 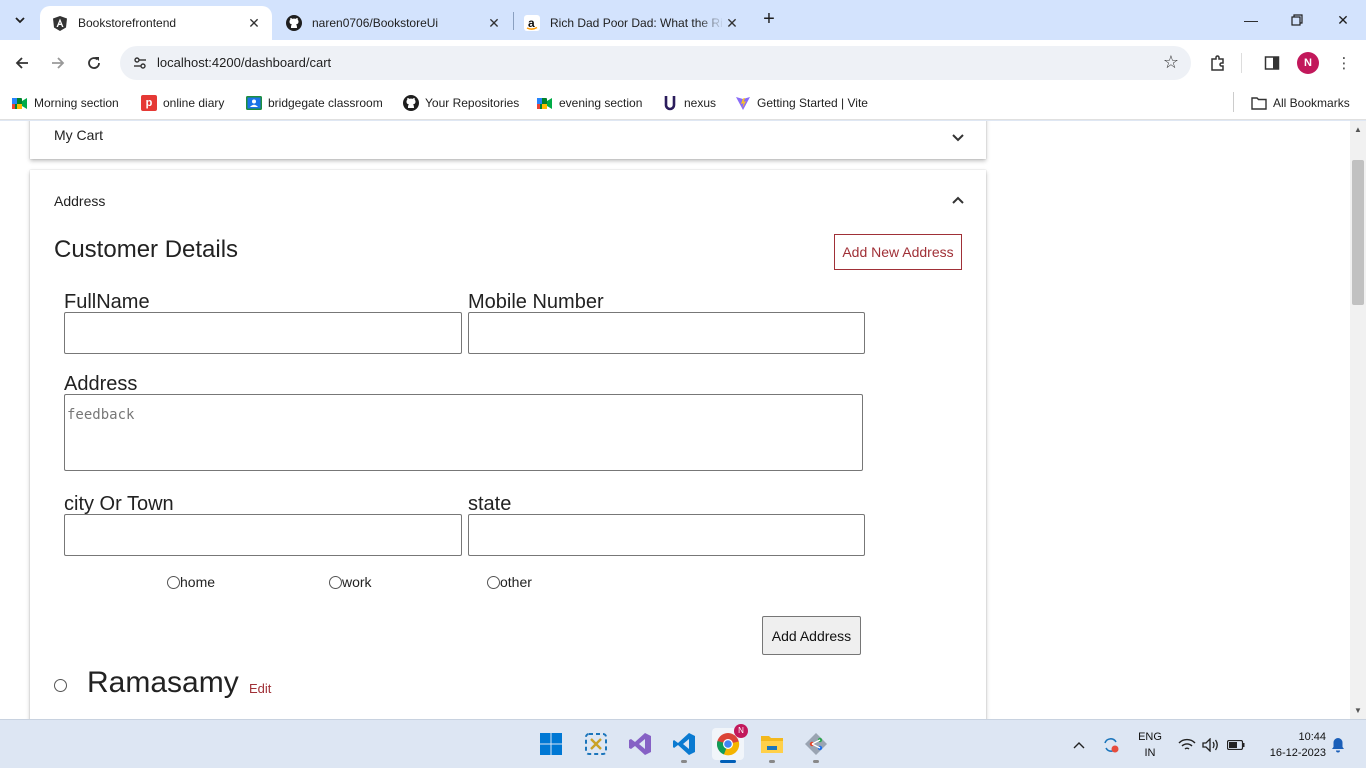 What do you see at coordinates (536, 302) in the screenshot?
I see `mobile-label: Mobile Number` at bounding box center [536, 302].